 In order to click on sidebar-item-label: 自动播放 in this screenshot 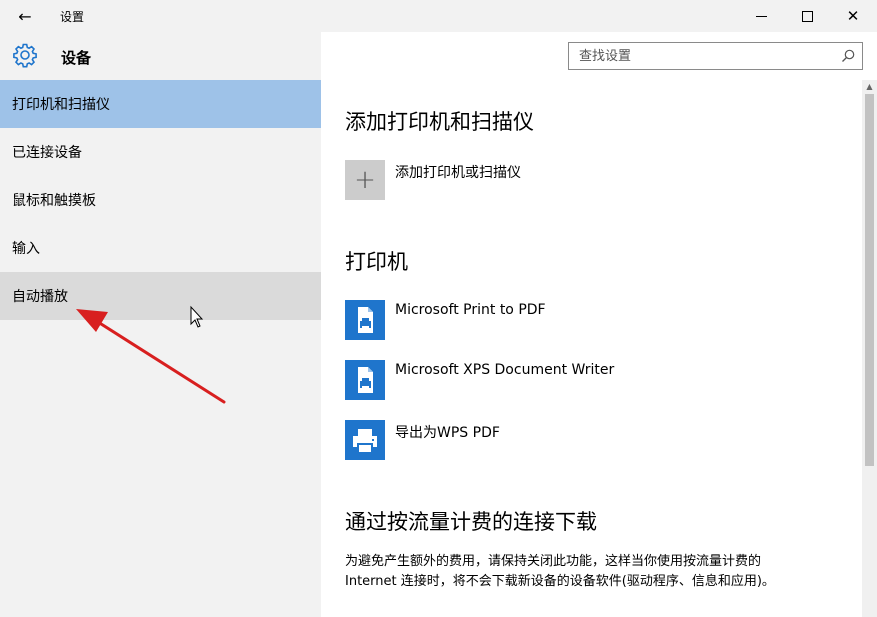, I will do `click(40, 297)`.